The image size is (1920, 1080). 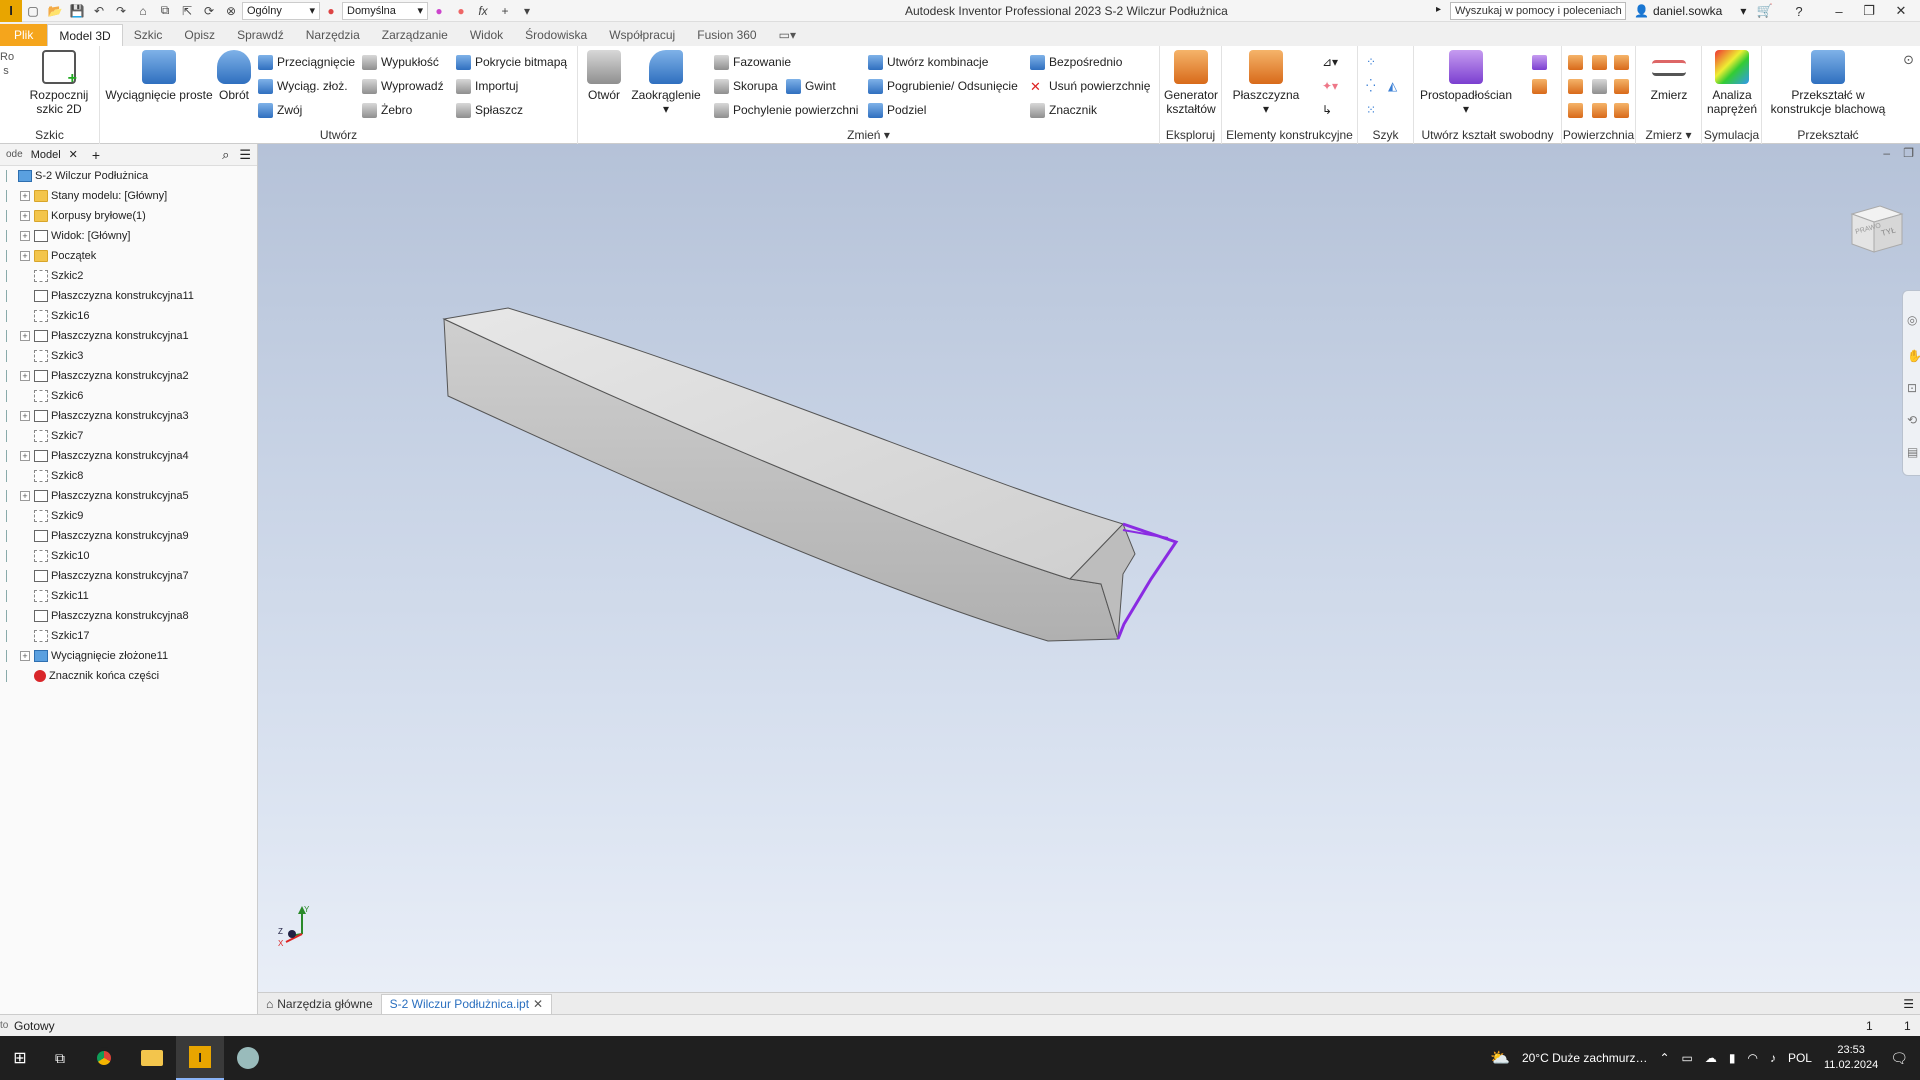 I want to click on tree-item: Płaszczyzna konstrukcyjna8, so click(x=128, y=616).